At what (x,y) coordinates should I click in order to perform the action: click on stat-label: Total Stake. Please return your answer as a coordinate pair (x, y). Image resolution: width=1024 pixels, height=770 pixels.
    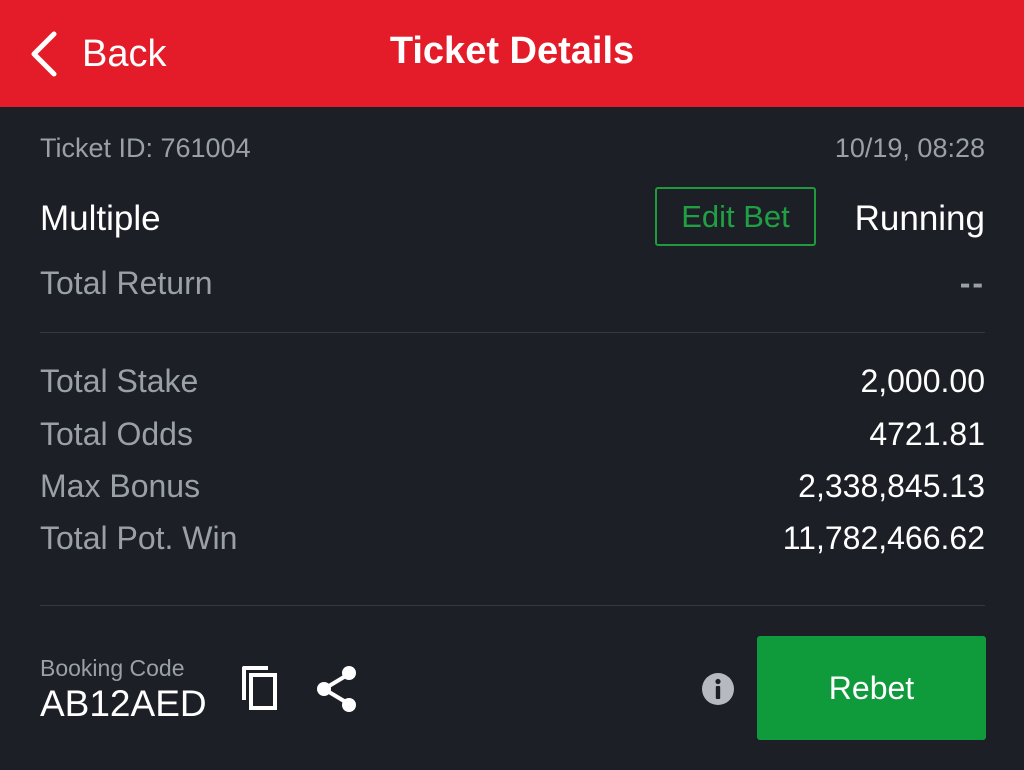
    Looking at the image, I should click on (119, 381).